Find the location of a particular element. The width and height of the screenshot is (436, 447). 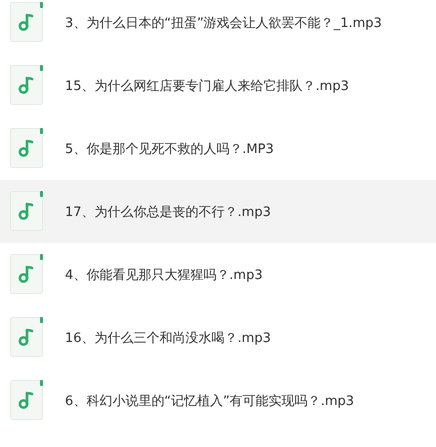

file-name: 17、为什么你总是丧的不行？.mp3 is located at coordinates (168, 212).